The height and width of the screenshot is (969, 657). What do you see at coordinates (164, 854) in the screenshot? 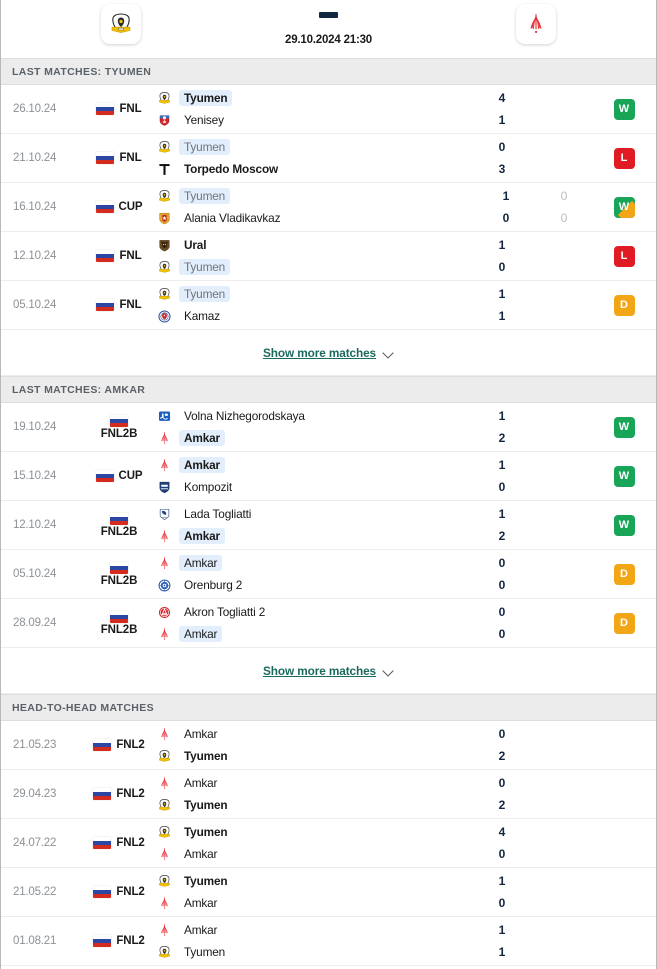
I see `amkar-crest-icon` at bounding box center [164, 854].